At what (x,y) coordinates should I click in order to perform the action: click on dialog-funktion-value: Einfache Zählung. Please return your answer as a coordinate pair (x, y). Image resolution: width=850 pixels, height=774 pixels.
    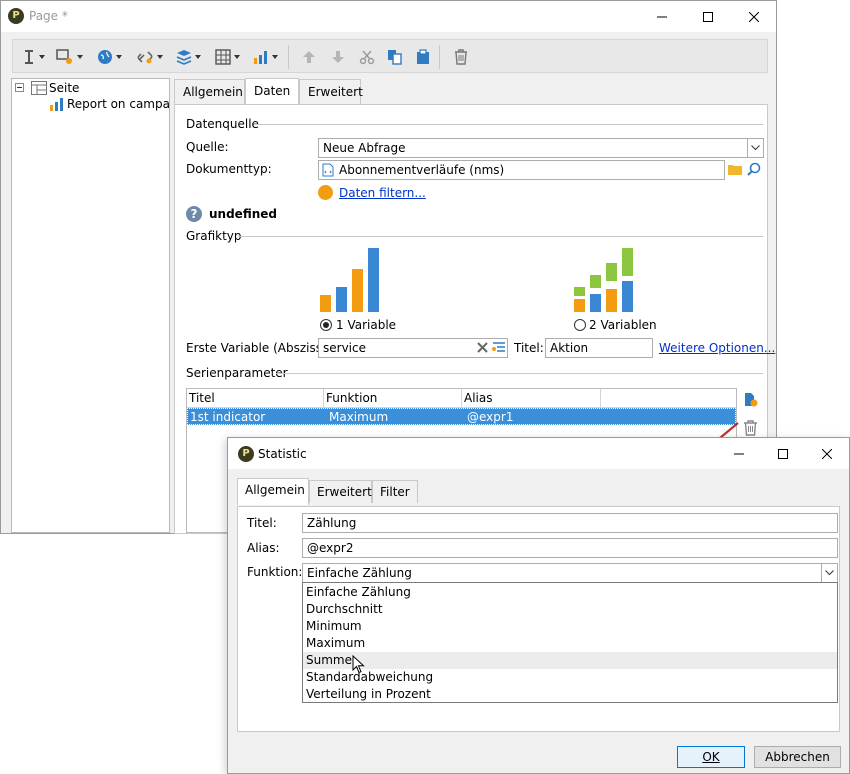
    Looking at the image, I should click on (359, 573).